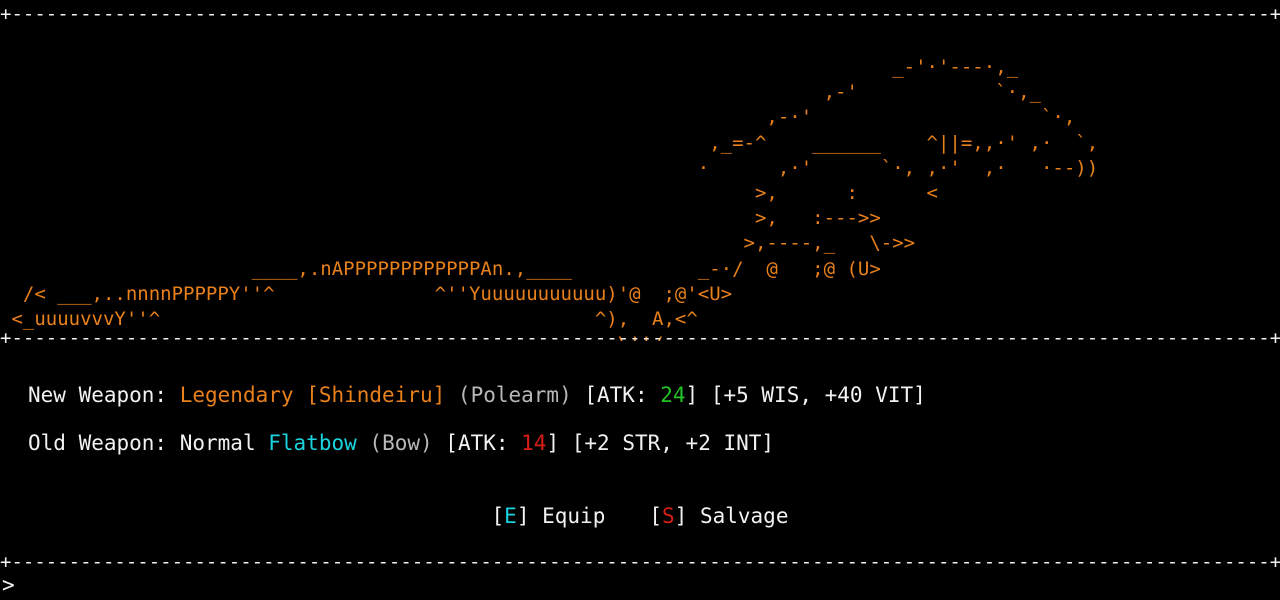 Image resolution: width=1280 pixels, height=600 pixels. What do you see at coordinates (483, 443) in the screenshot?
I see `old-weapon-atk-prefix: [ATK:` at bounding box center [483, 443].